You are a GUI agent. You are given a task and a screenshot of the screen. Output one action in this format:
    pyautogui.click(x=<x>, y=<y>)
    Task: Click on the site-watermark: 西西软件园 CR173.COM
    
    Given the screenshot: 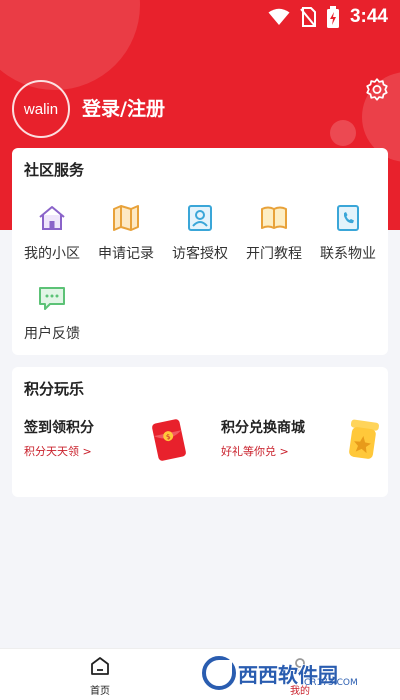 What is the action you would take?
    pyautogui.click(x=293, y=673)
    